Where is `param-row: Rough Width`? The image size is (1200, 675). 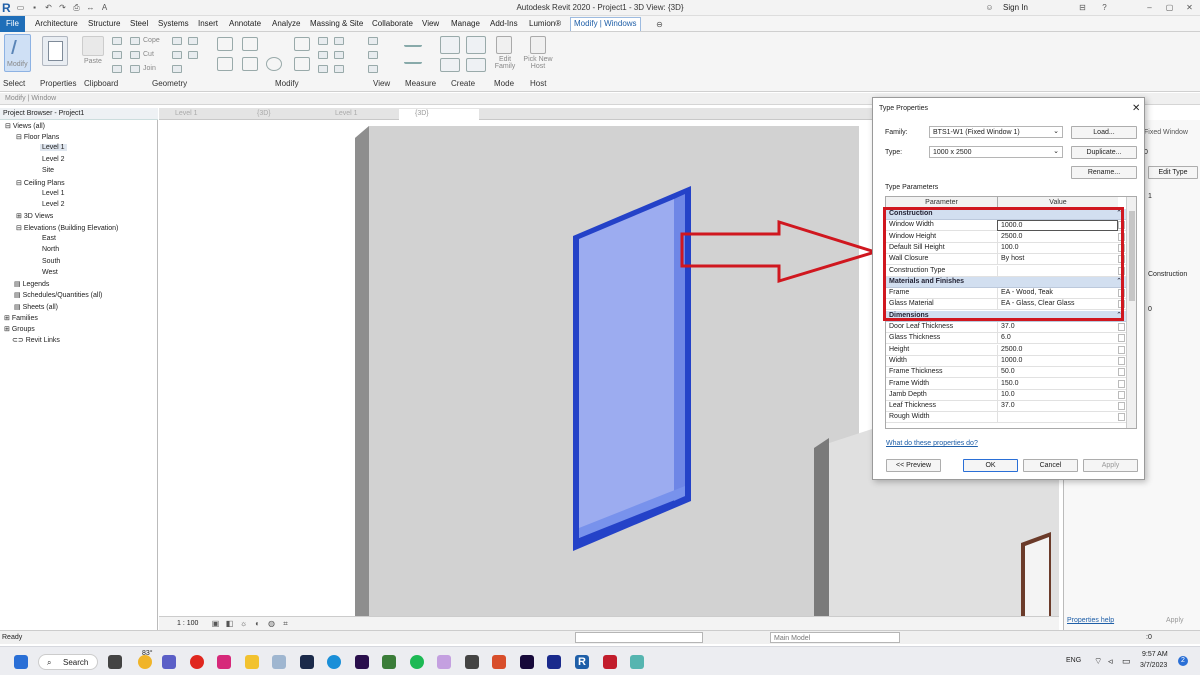 param-row: Rough Width is located at coordinates (1006, 418).